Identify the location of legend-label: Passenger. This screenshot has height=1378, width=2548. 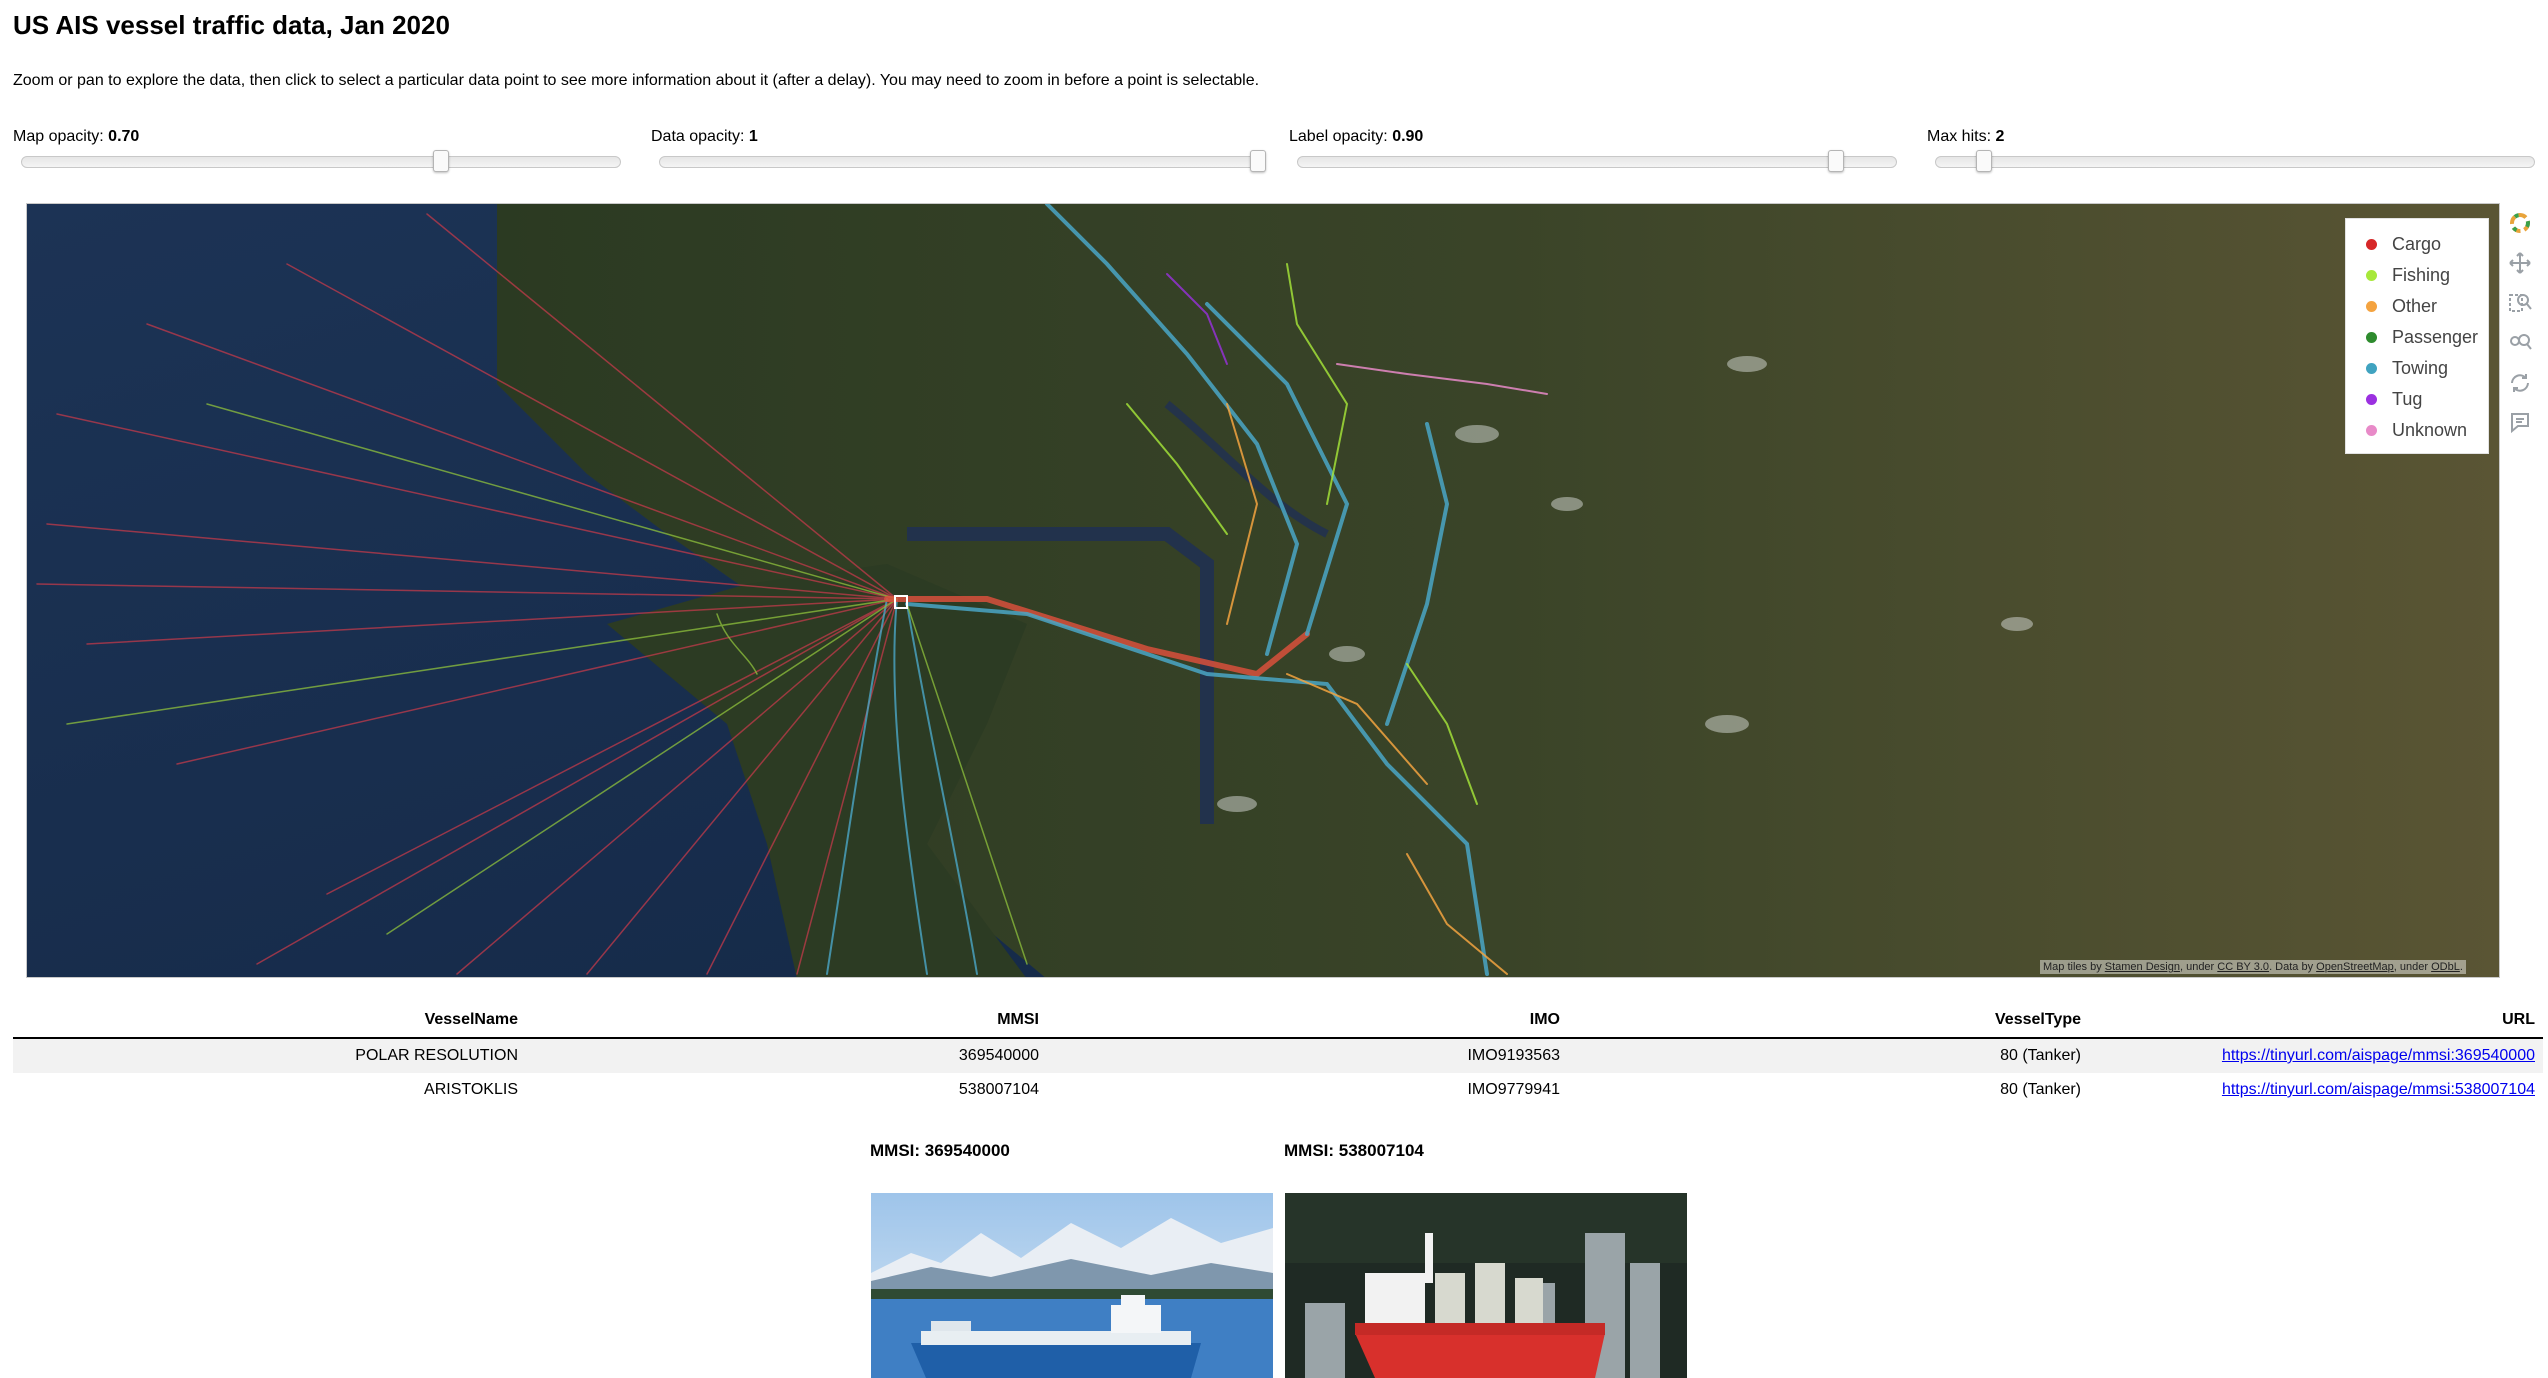
(2435, 337).